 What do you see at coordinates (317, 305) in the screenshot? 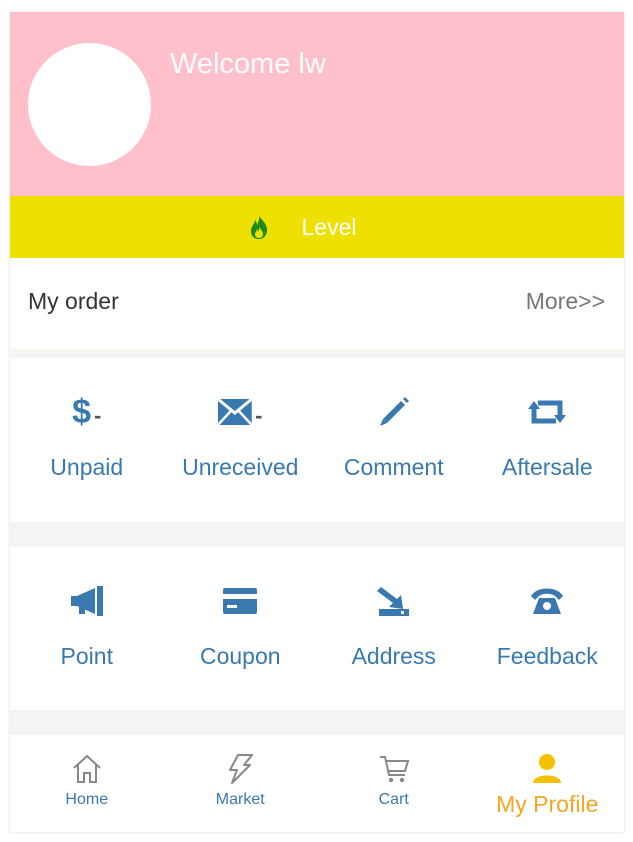
I see `my-order-row: My order More>>` at bounding box center [317, 305].